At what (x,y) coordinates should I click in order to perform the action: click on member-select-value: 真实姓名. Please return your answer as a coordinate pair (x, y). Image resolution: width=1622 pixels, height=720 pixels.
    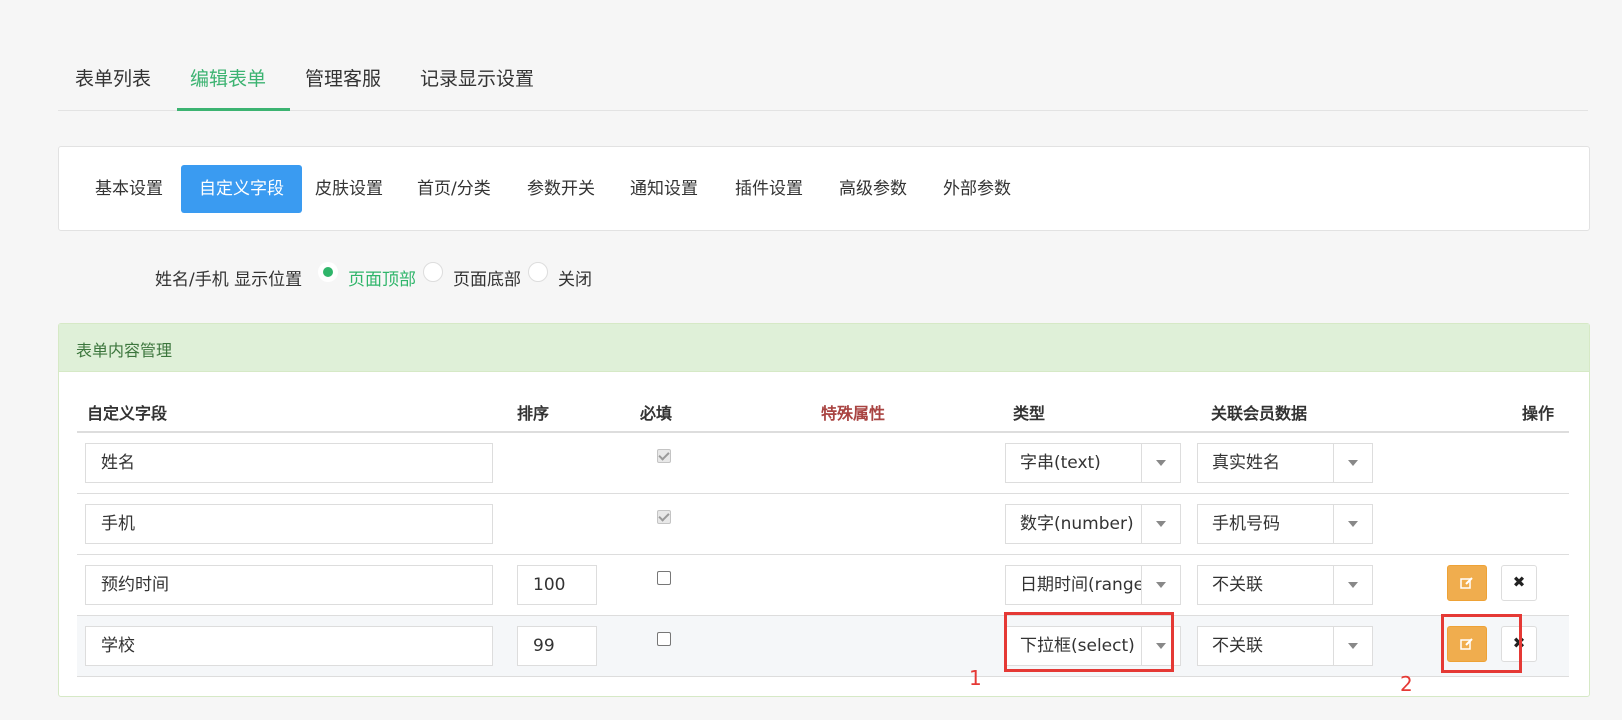
    Looking at the image, I should click on (1246, 463).